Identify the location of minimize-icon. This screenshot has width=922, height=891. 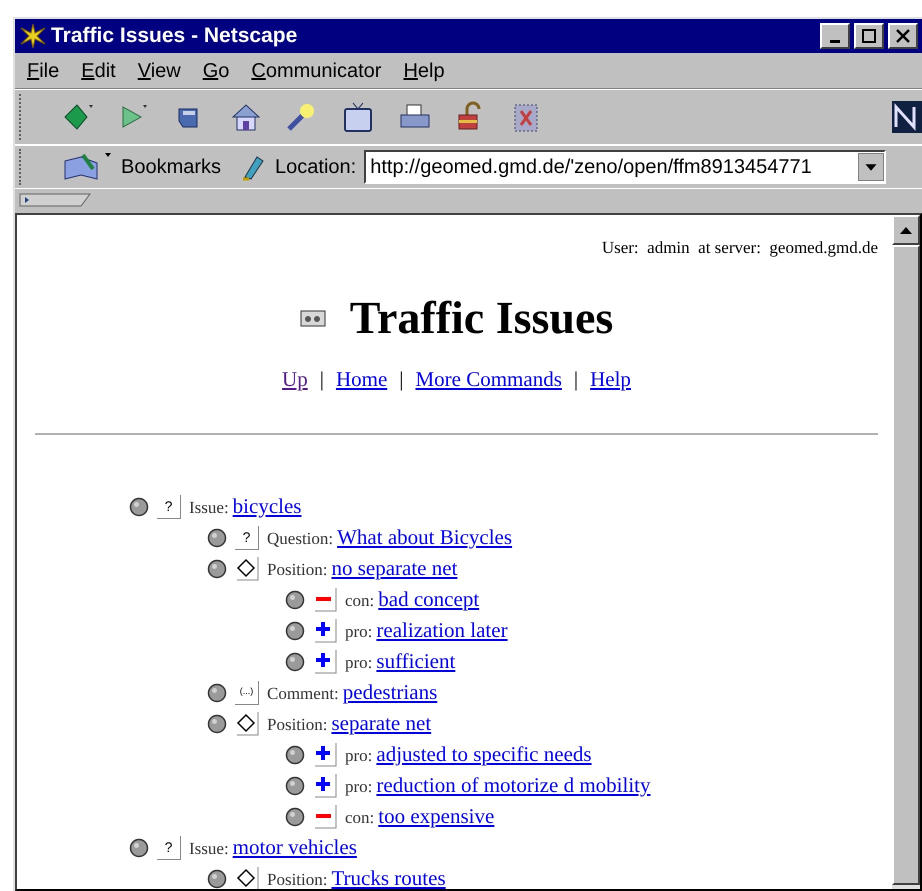
(835, 41).